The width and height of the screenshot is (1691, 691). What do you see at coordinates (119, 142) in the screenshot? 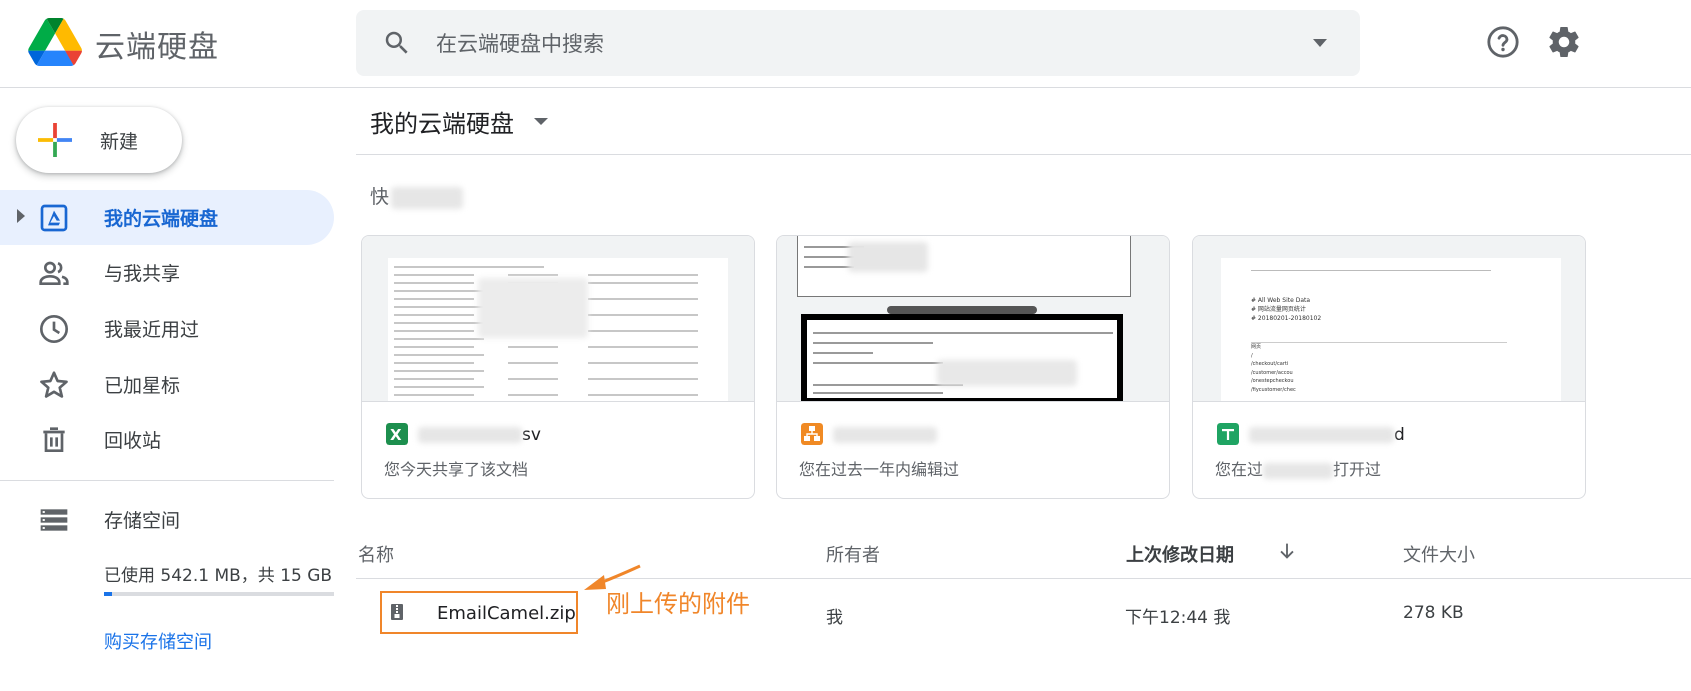
I see `new-button-label: 新建` at bounding box center [119, 142].